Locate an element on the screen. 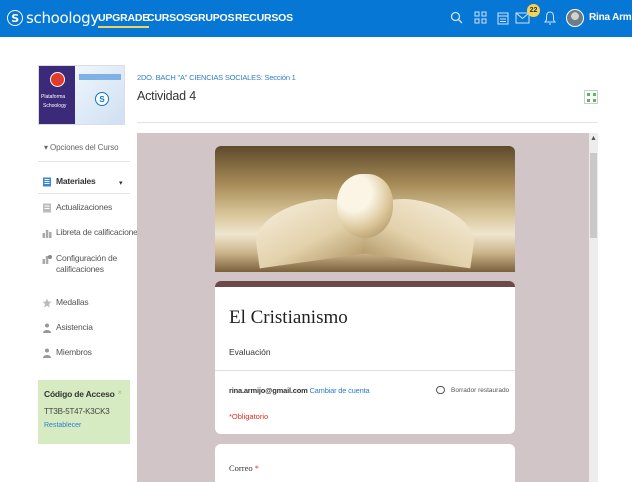 Image resolution: width=632 pixels, height=482 pixels. badge-icon is located at coordinates (47, 303).